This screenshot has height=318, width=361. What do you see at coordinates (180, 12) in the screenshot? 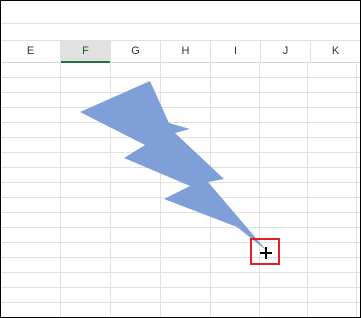
I see `ribbon-strip` at bounding box center [180, 12].